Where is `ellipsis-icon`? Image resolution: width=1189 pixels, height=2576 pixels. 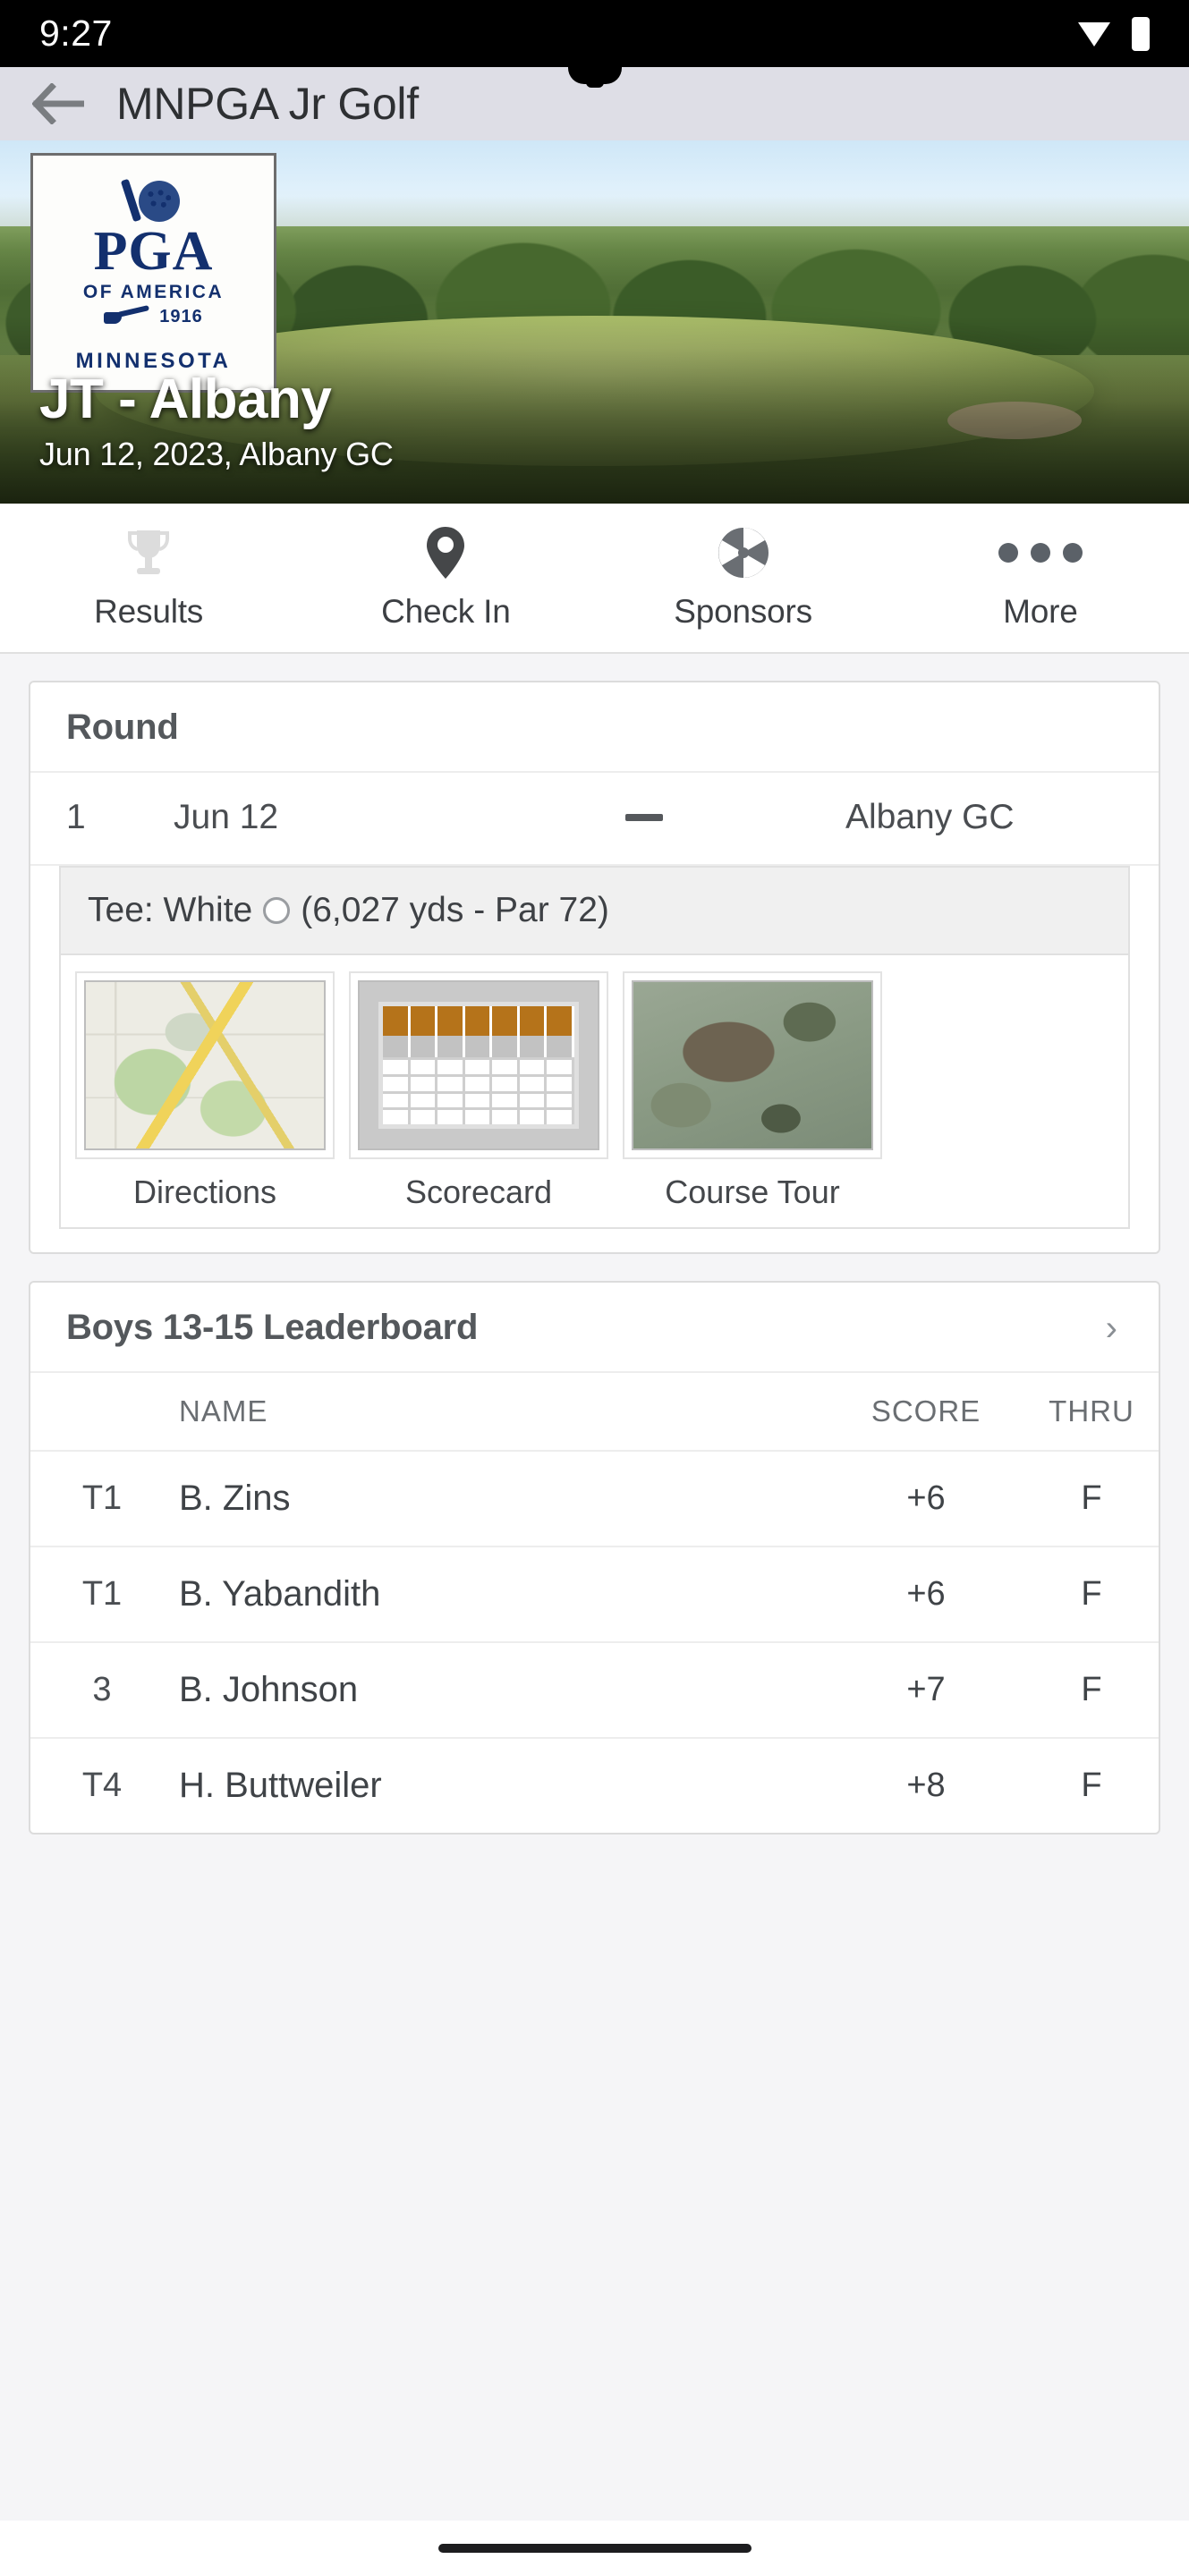 ellipsis-icon is located at coordinates (1040, 552).